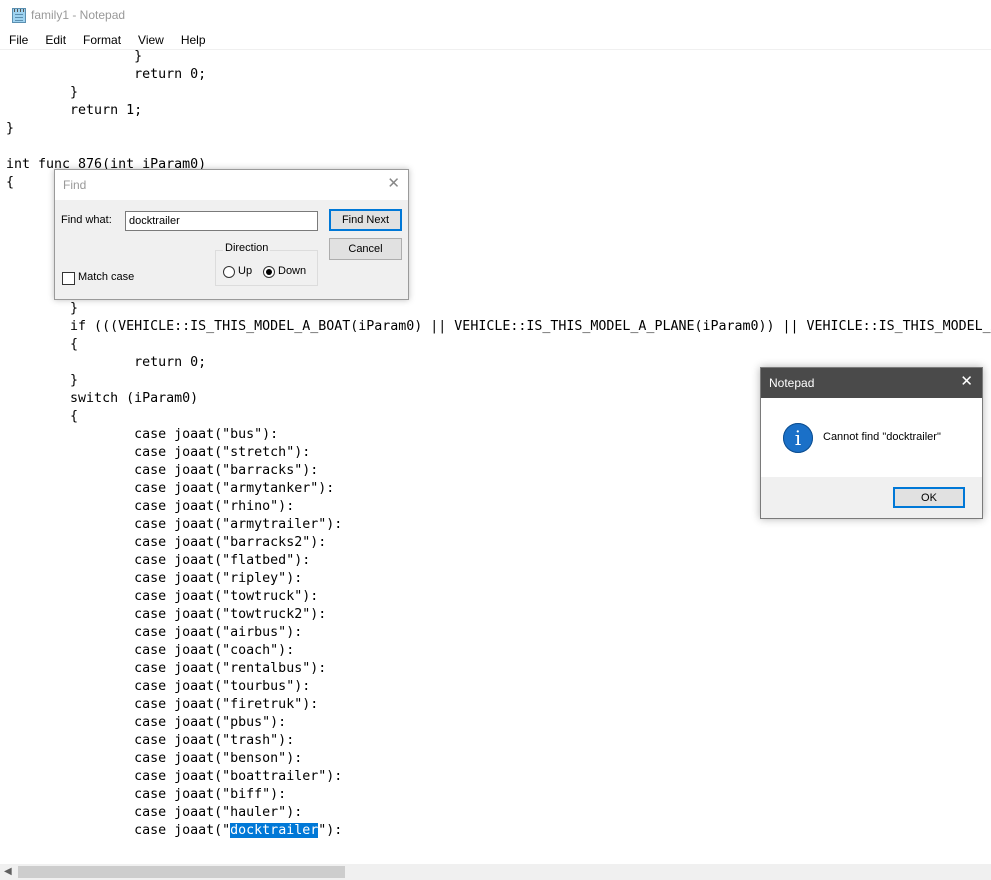  I want to click on menu-help: Help, so click(194, 40).